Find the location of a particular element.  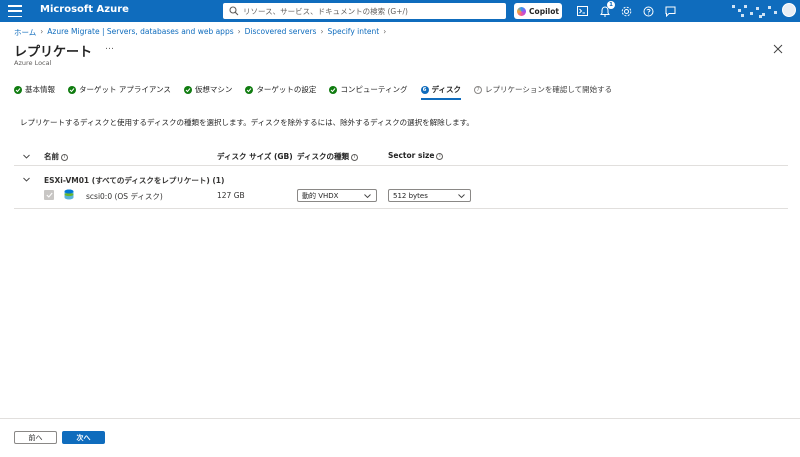

brand-title: Microsoft Azure is located at coordinates (84, 9).